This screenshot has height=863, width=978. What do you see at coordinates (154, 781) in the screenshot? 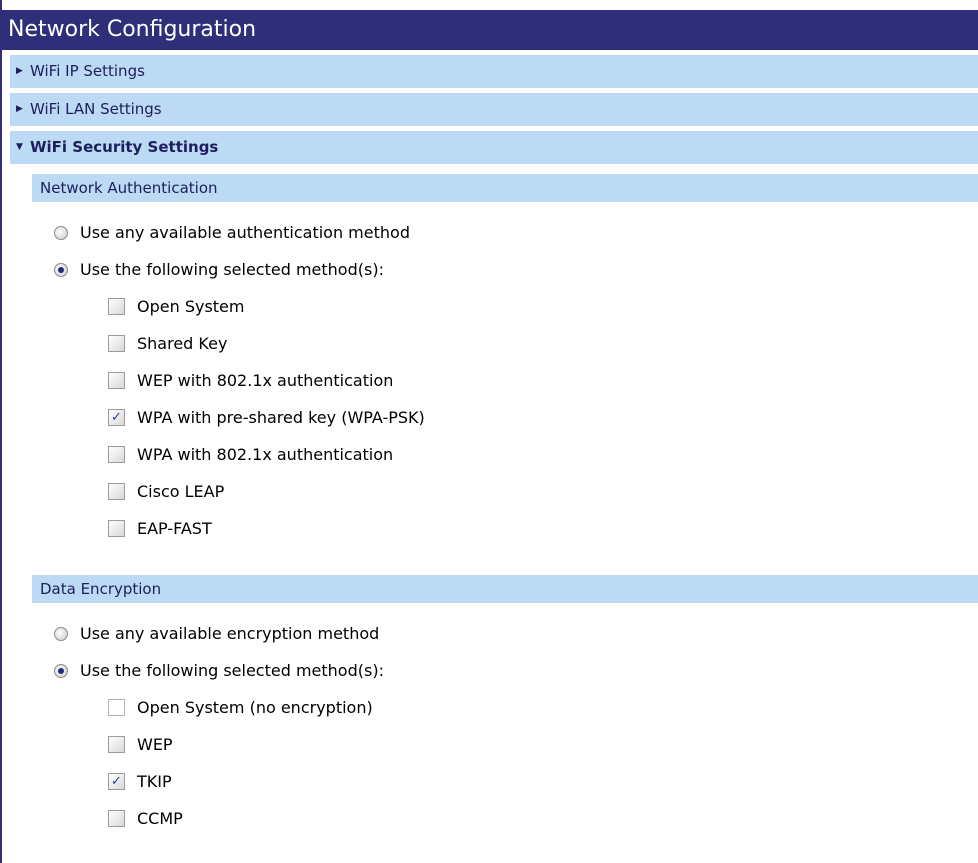
I see `enc-method-label: TKIP` at bounding box center [154, 781].